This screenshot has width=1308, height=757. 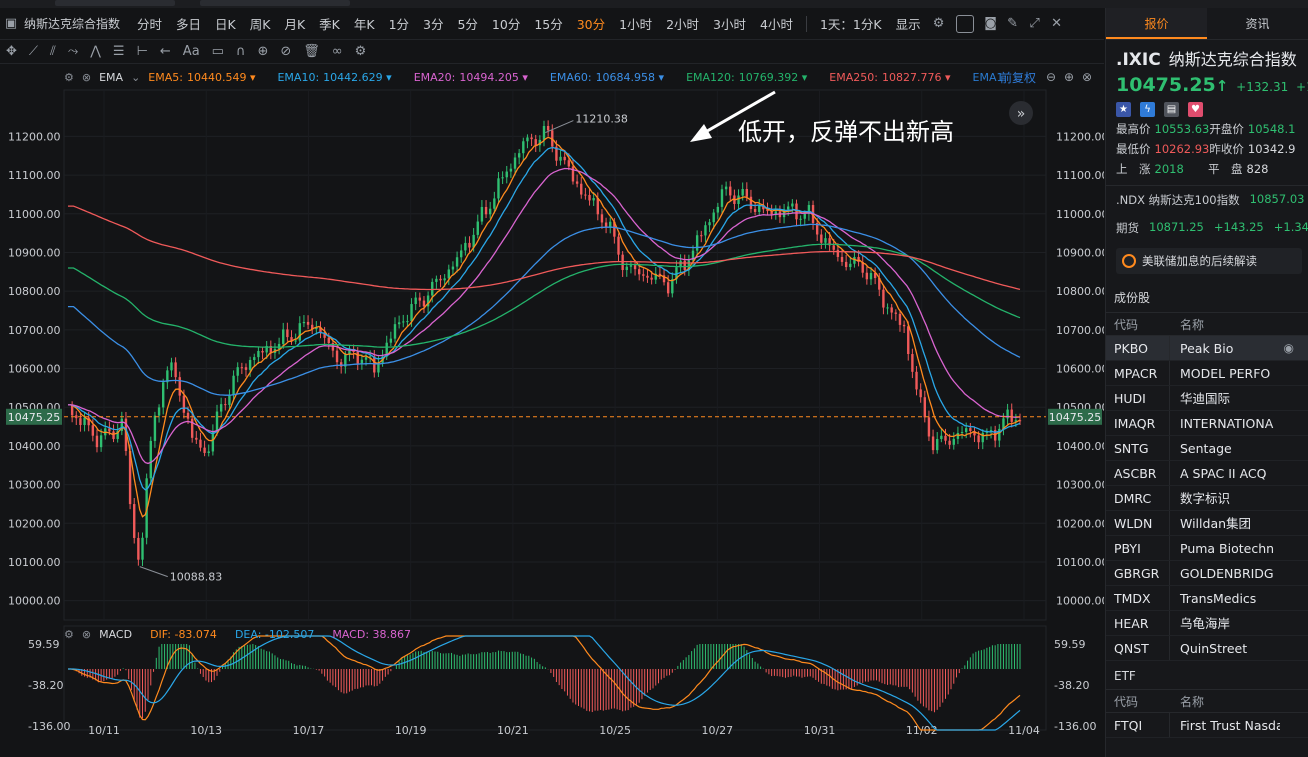 I want to click on plus-icon: ⊕, so click(x=1069, y=77).